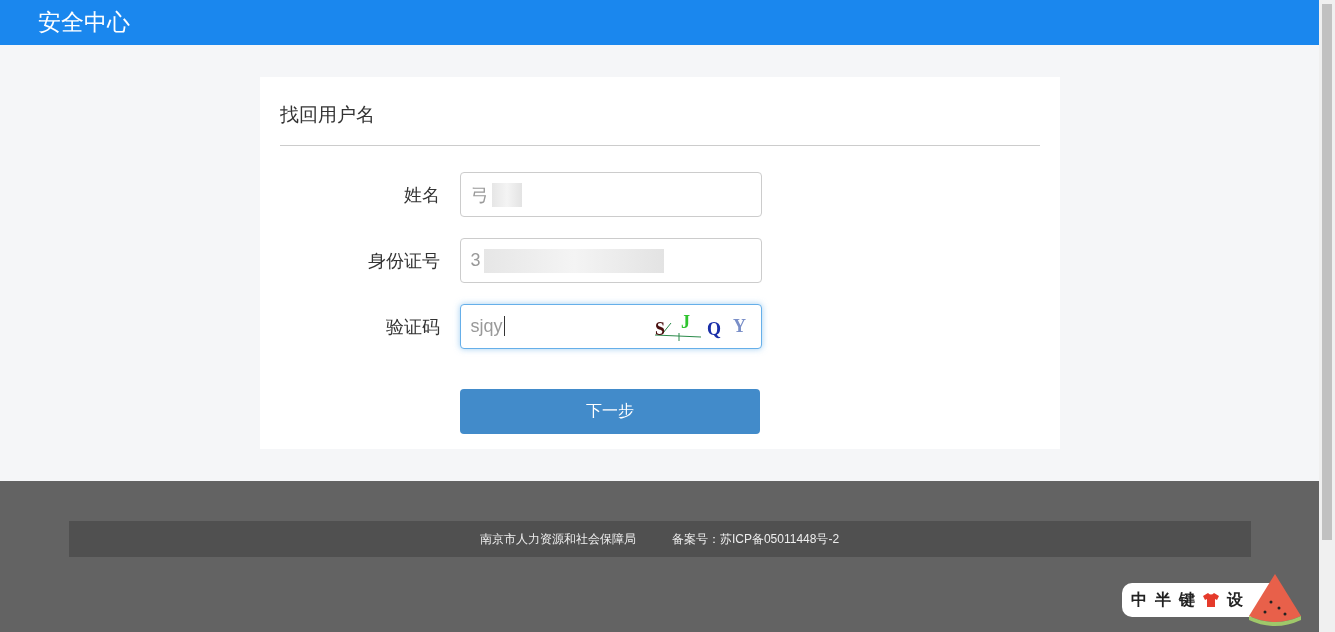  What do you see at coordinates (403, 261) in the screenshot?
I see `field-label: 身份证号` at bounding box center [403, 261].